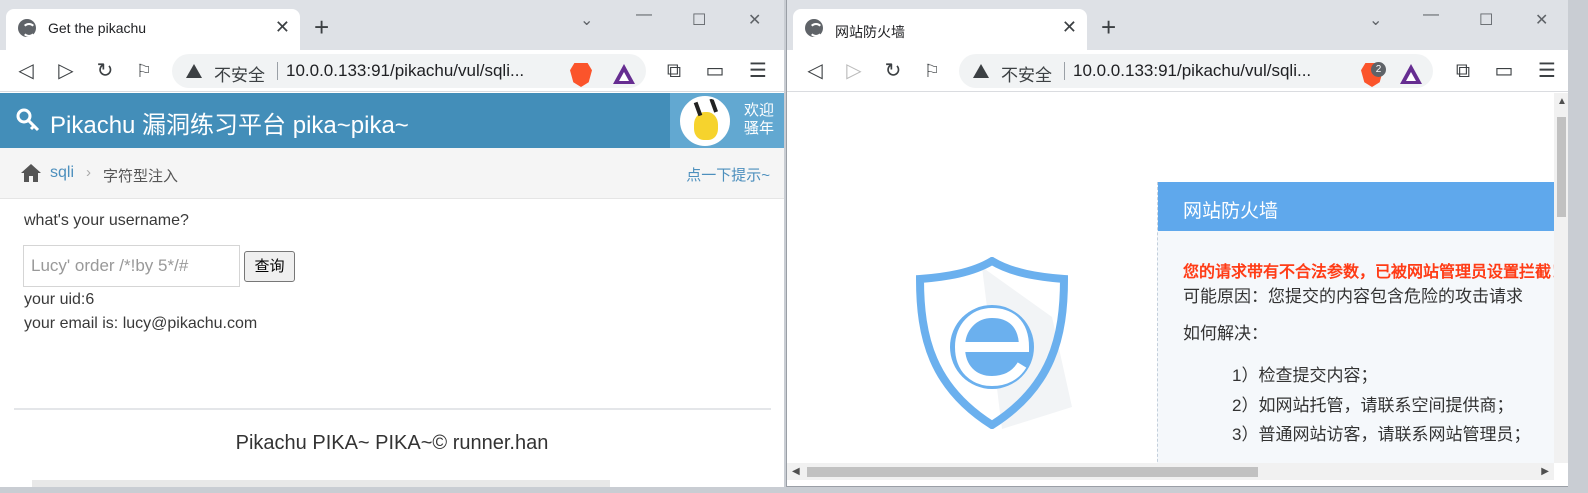 This screenshot has width=1588, height=493. I want to click on firewall-shield-logo, so click(993, 343).